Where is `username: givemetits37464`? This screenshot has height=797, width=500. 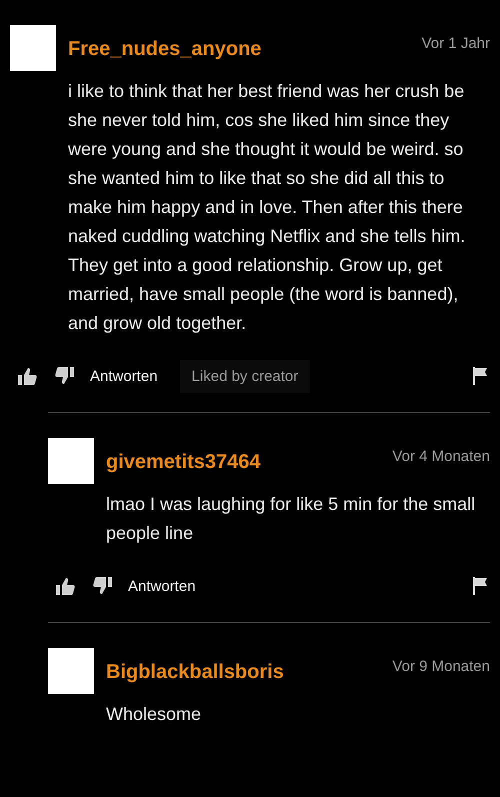 username: givemetits37464 is located at coordinates (183, 462).